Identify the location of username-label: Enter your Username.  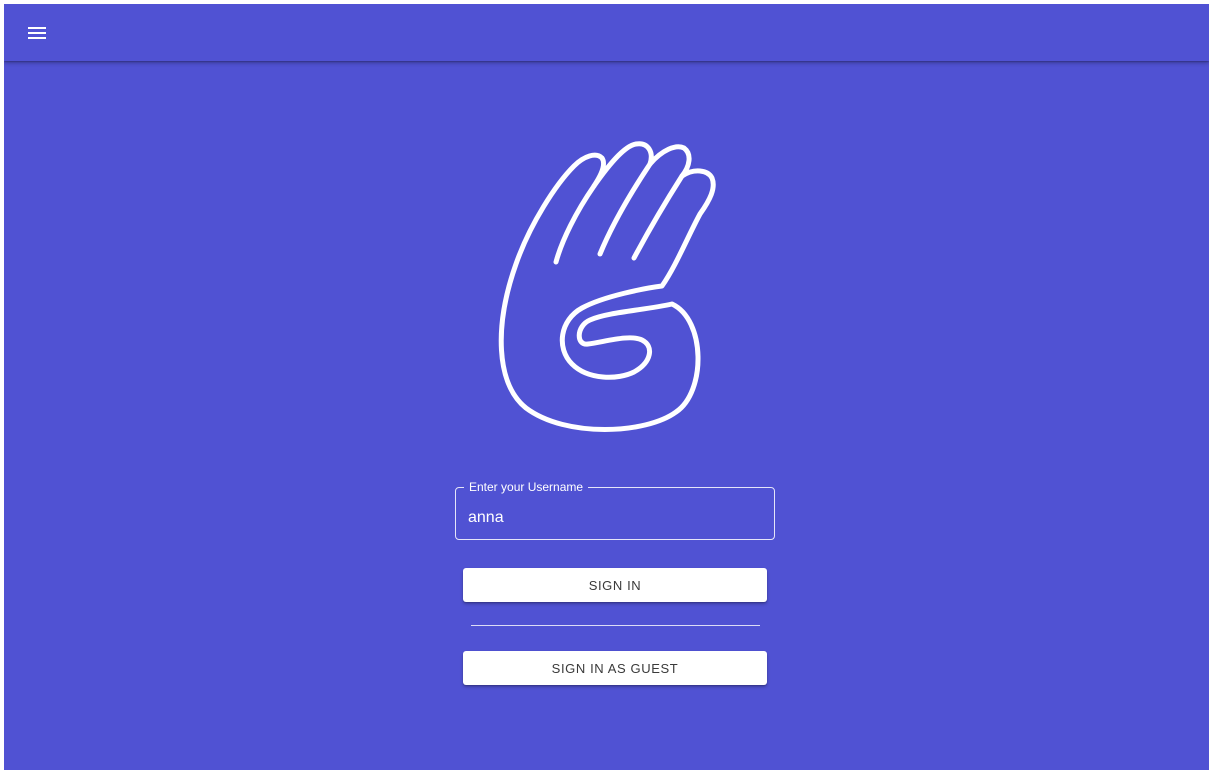
(526, 487).